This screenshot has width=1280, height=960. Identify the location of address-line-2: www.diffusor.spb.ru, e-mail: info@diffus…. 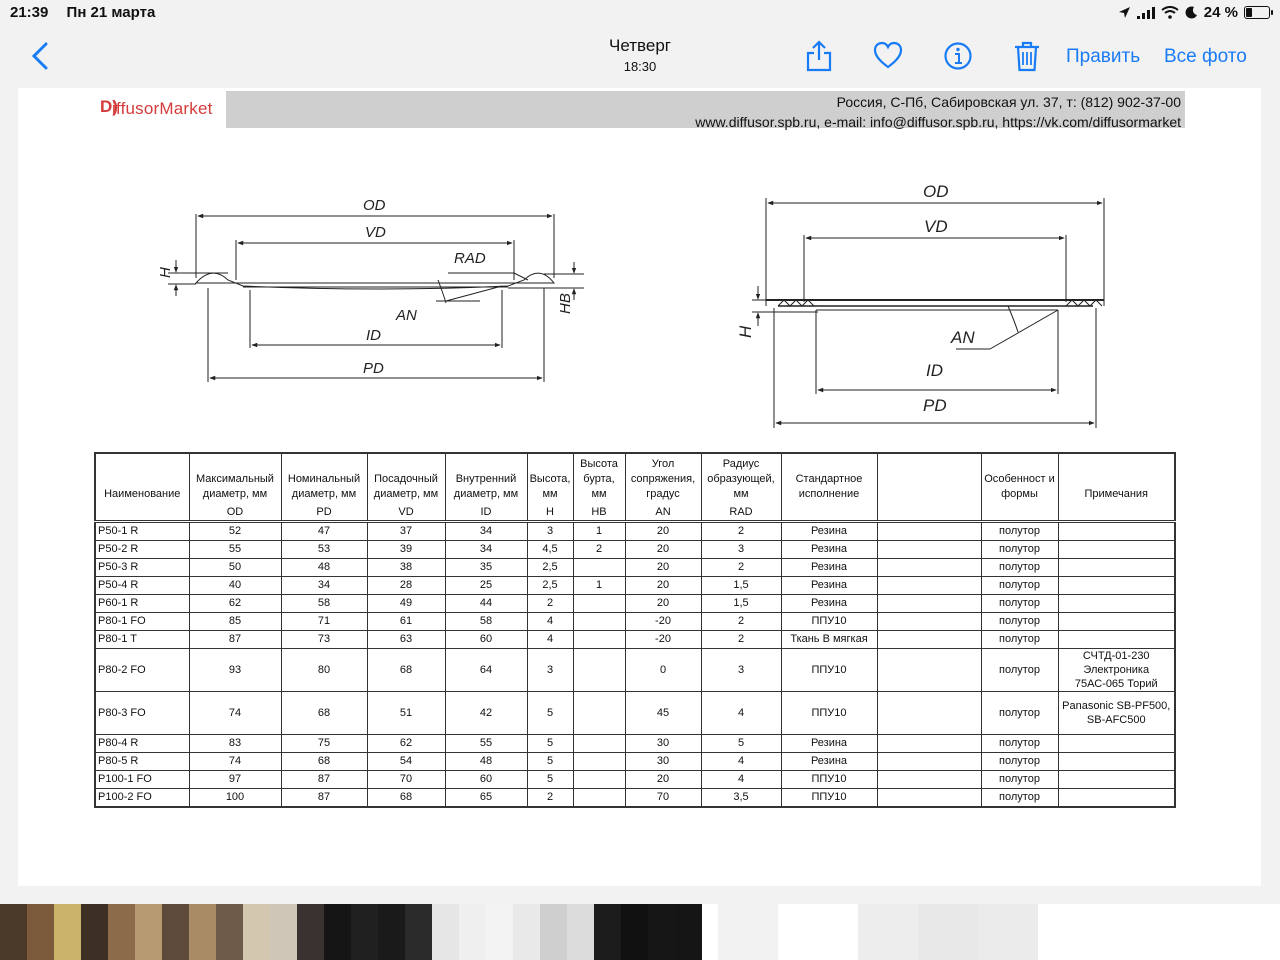
(938, 122).